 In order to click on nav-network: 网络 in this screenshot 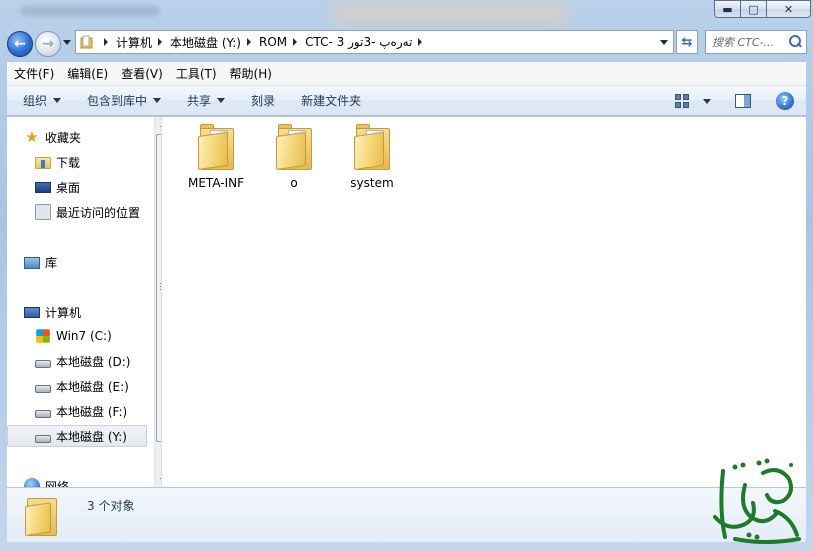, I will do `click(46, 481)`.